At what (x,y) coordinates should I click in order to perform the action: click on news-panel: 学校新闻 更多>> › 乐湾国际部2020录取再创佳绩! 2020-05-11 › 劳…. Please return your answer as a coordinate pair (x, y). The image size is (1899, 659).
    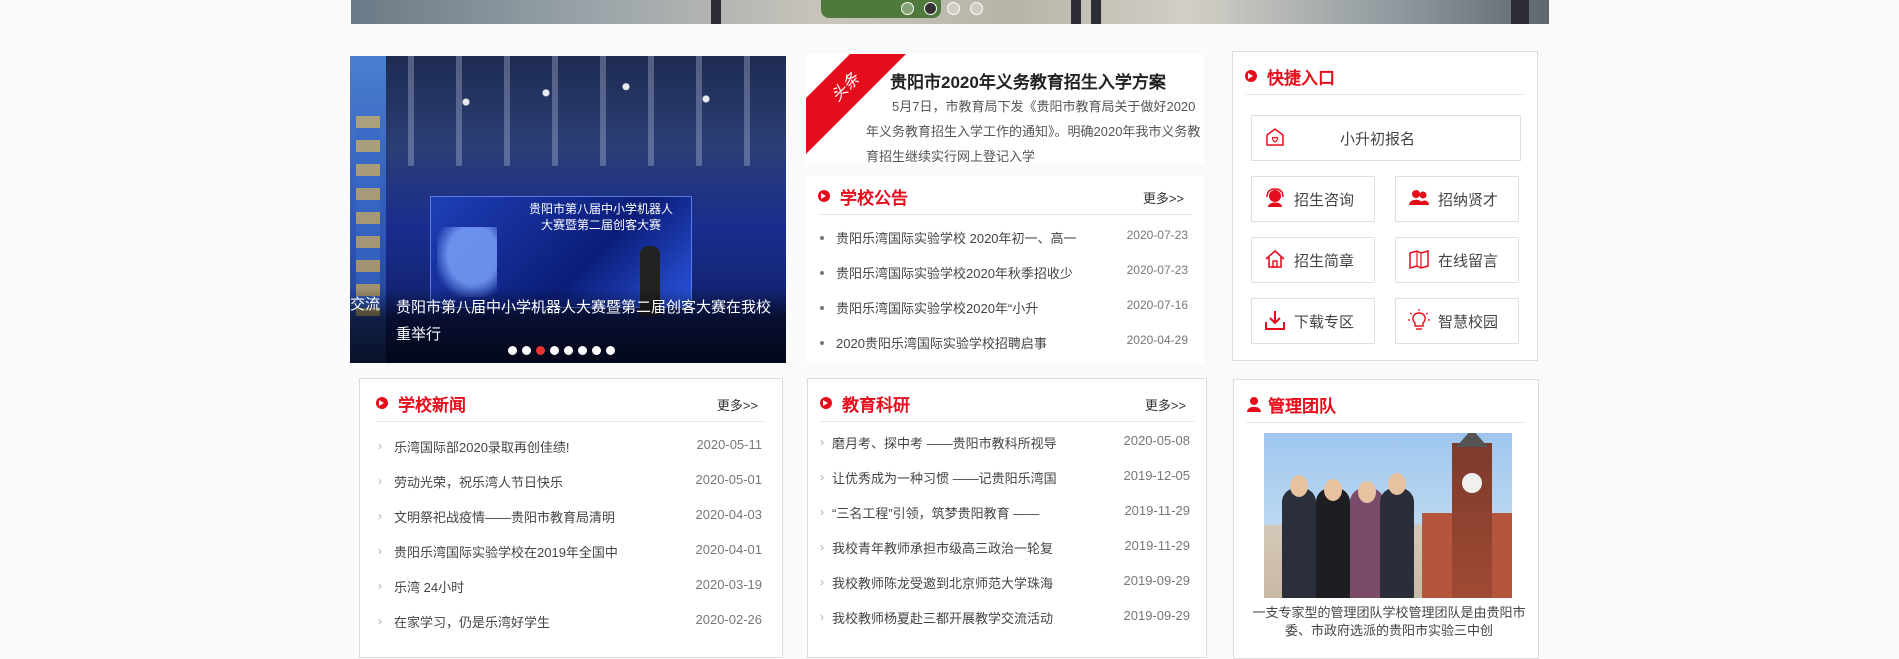
    Looking at the image, I should click on (571, 518).